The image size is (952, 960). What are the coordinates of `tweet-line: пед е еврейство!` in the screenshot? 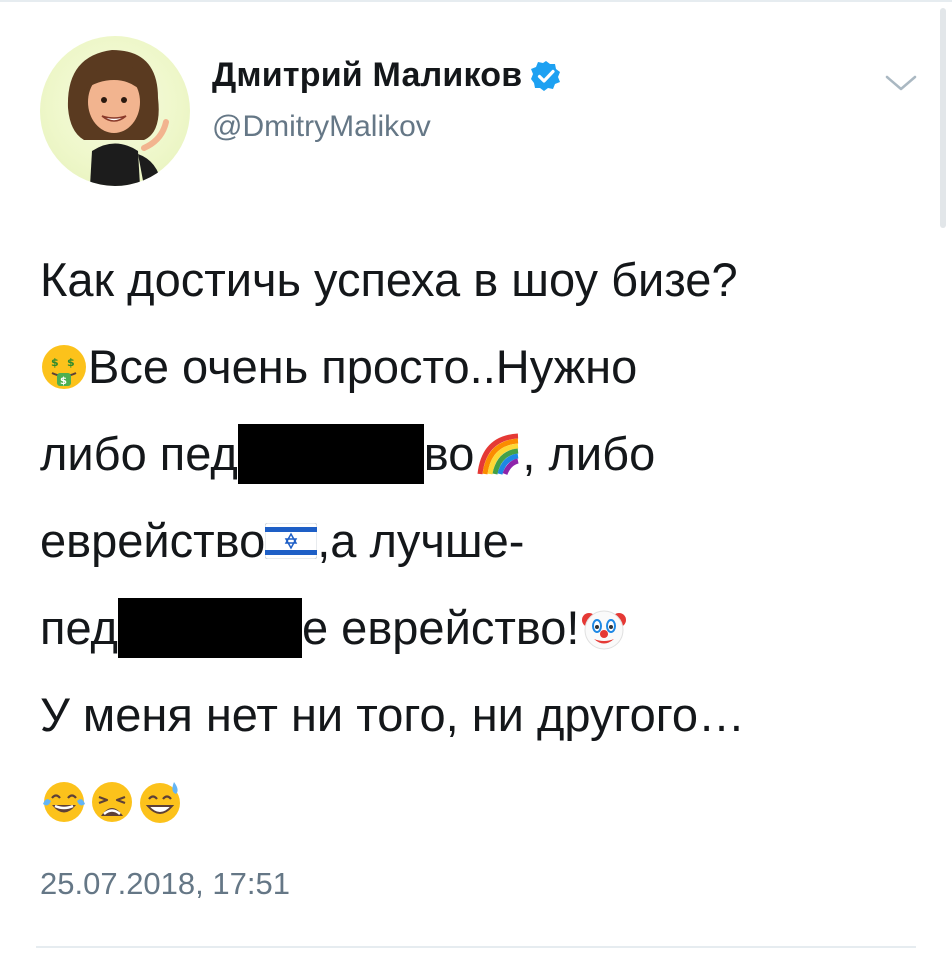 It's located at (480, 627).